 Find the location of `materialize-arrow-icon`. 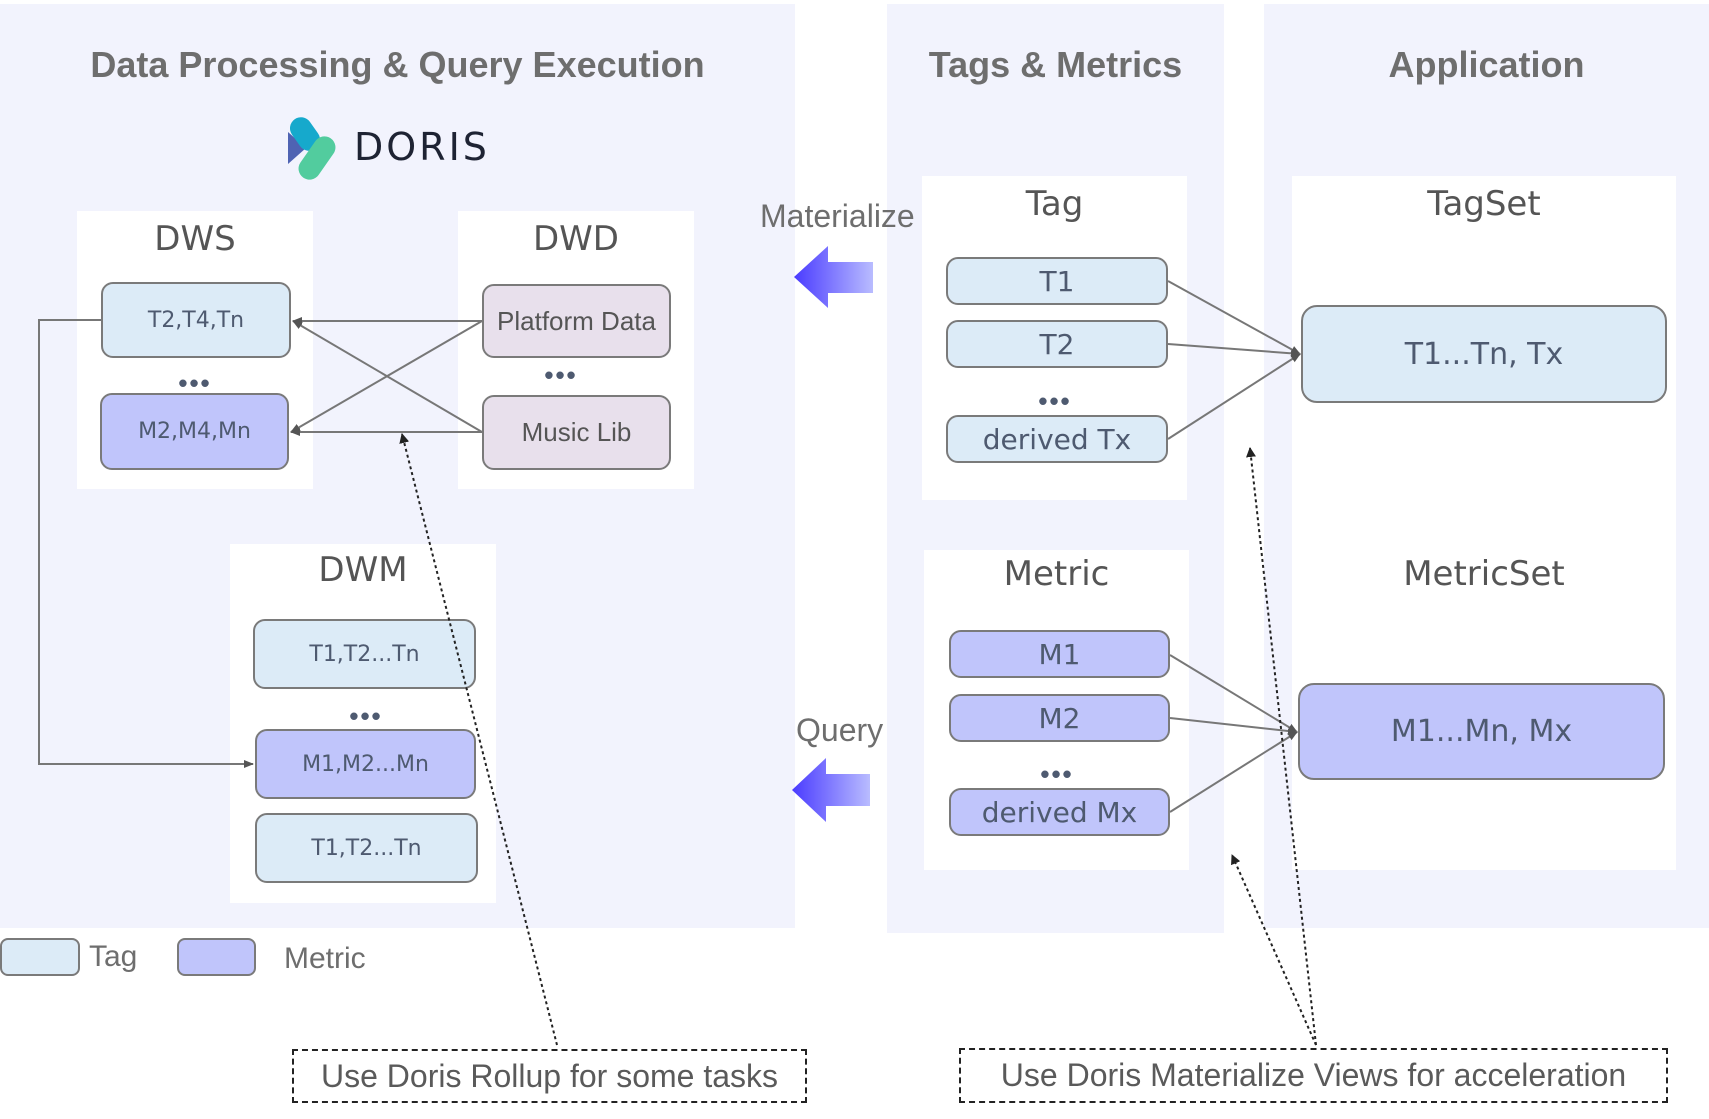

materialize-arrow-icon is located at coordinates (833, 277).